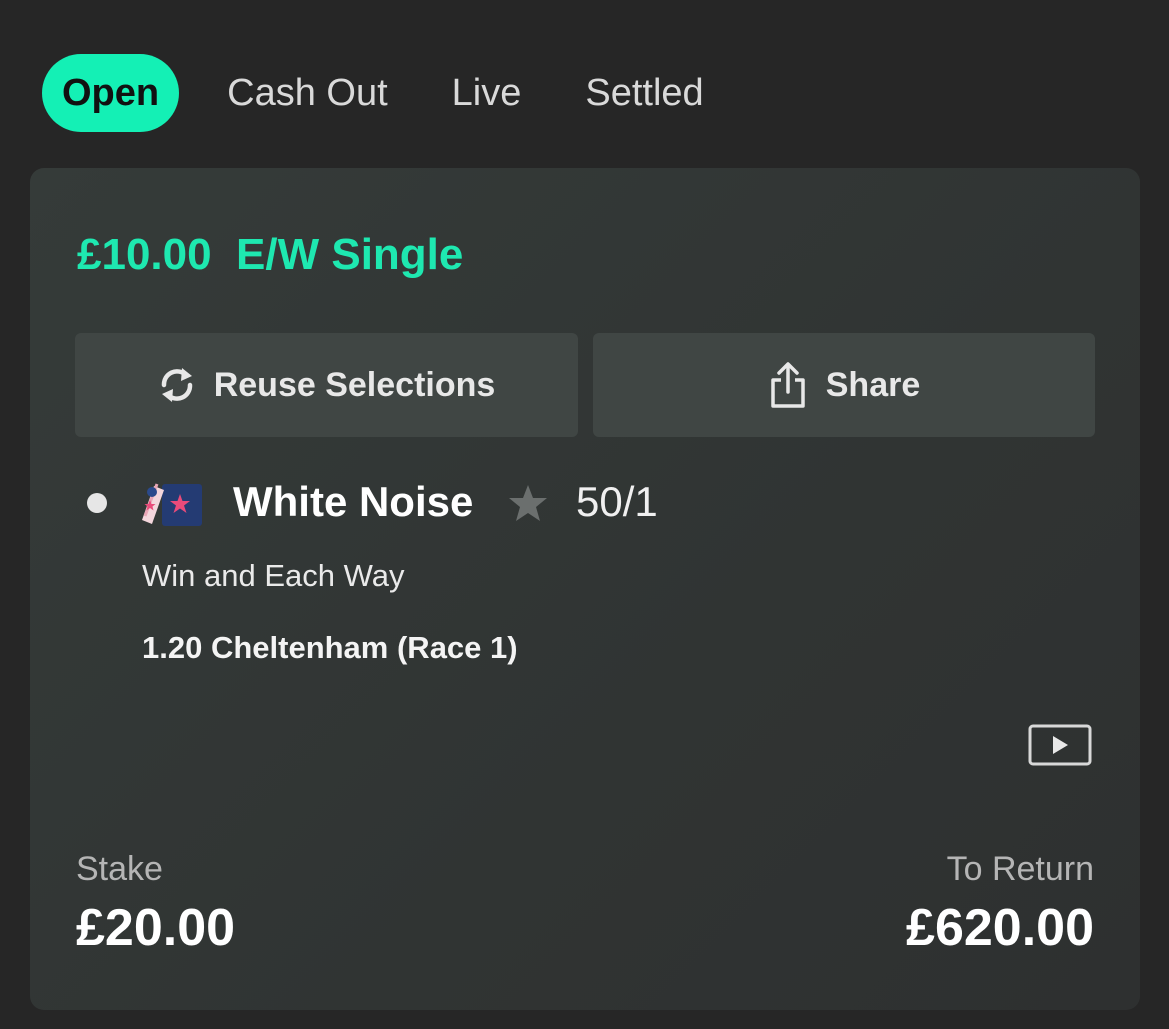 The height and width of the screenshot is (1029, 1169). What do you see at coordinates (273, 575) in the screenshot?
I see `market-name: Win and Each Way` at bounding box center [273, 575].